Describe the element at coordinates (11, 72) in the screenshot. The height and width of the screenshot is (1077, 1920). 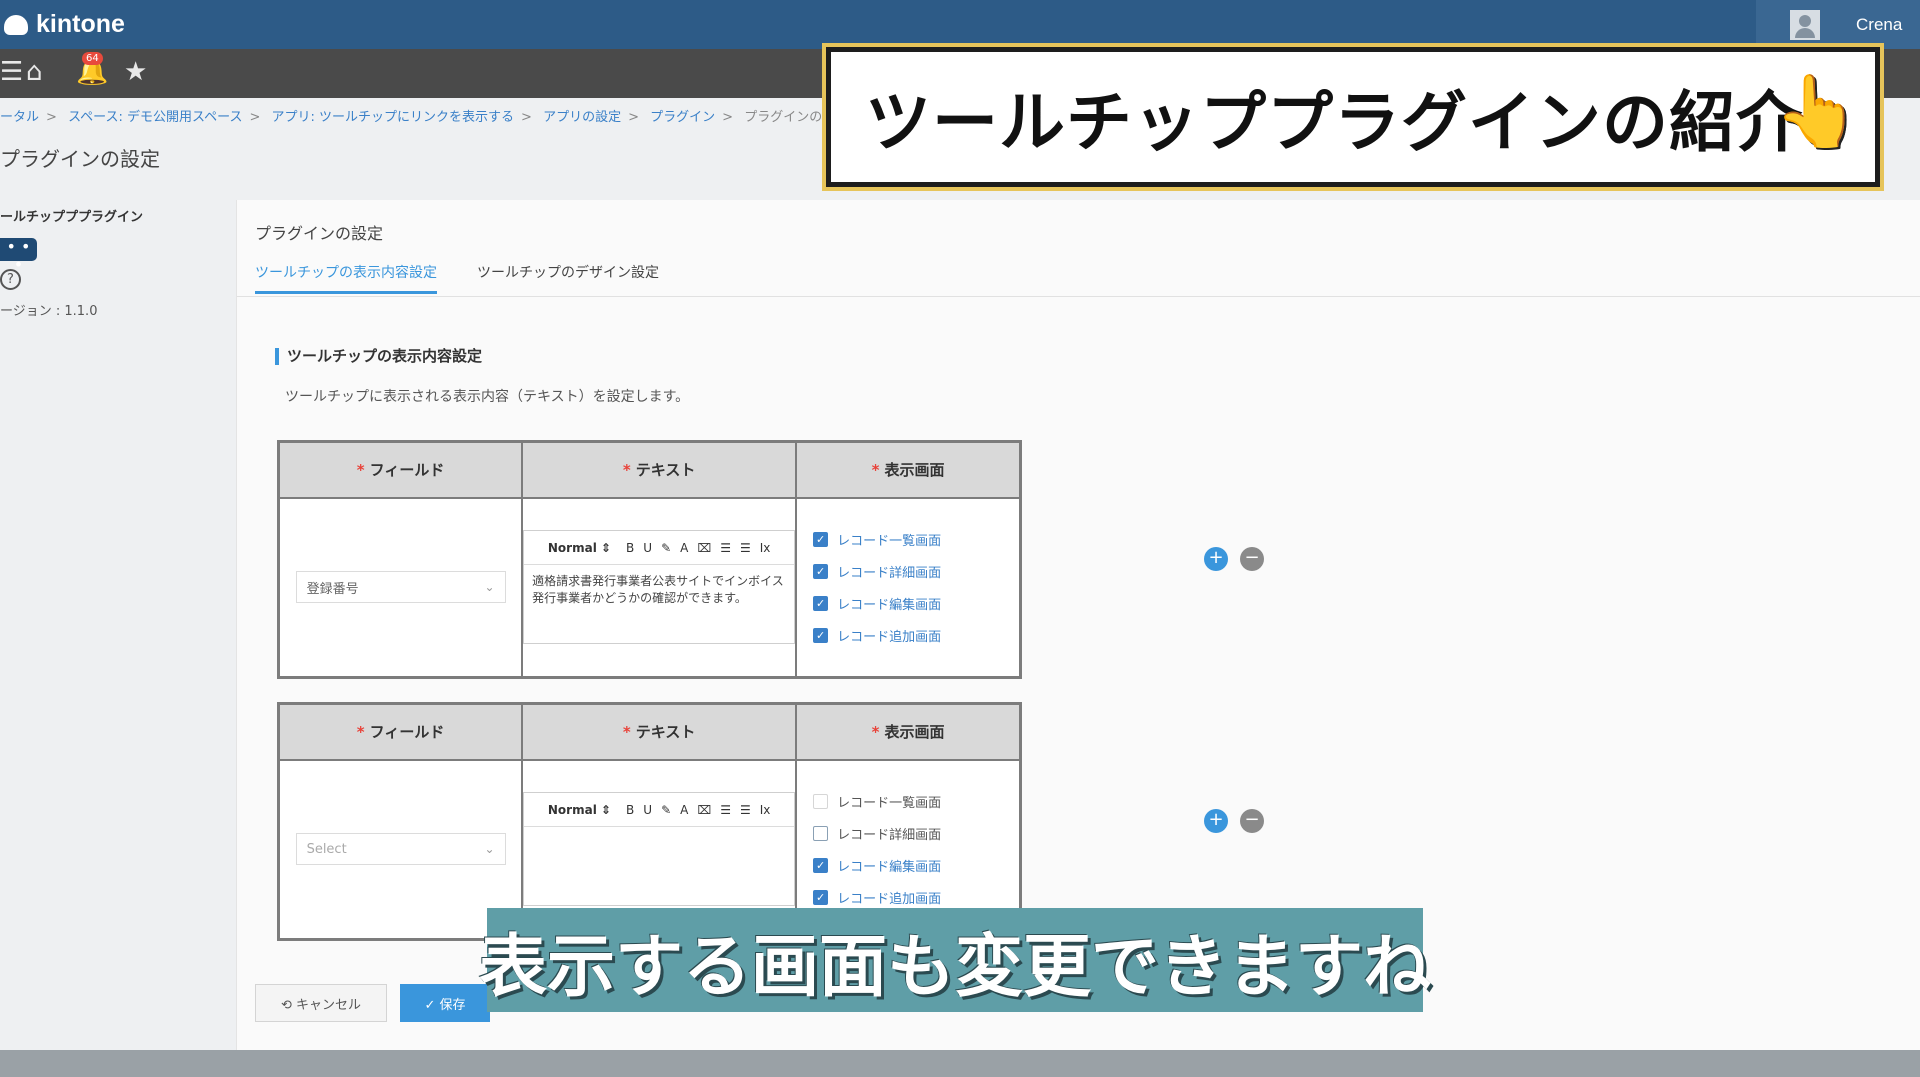
I see `menu-icon: ☰` at that location.